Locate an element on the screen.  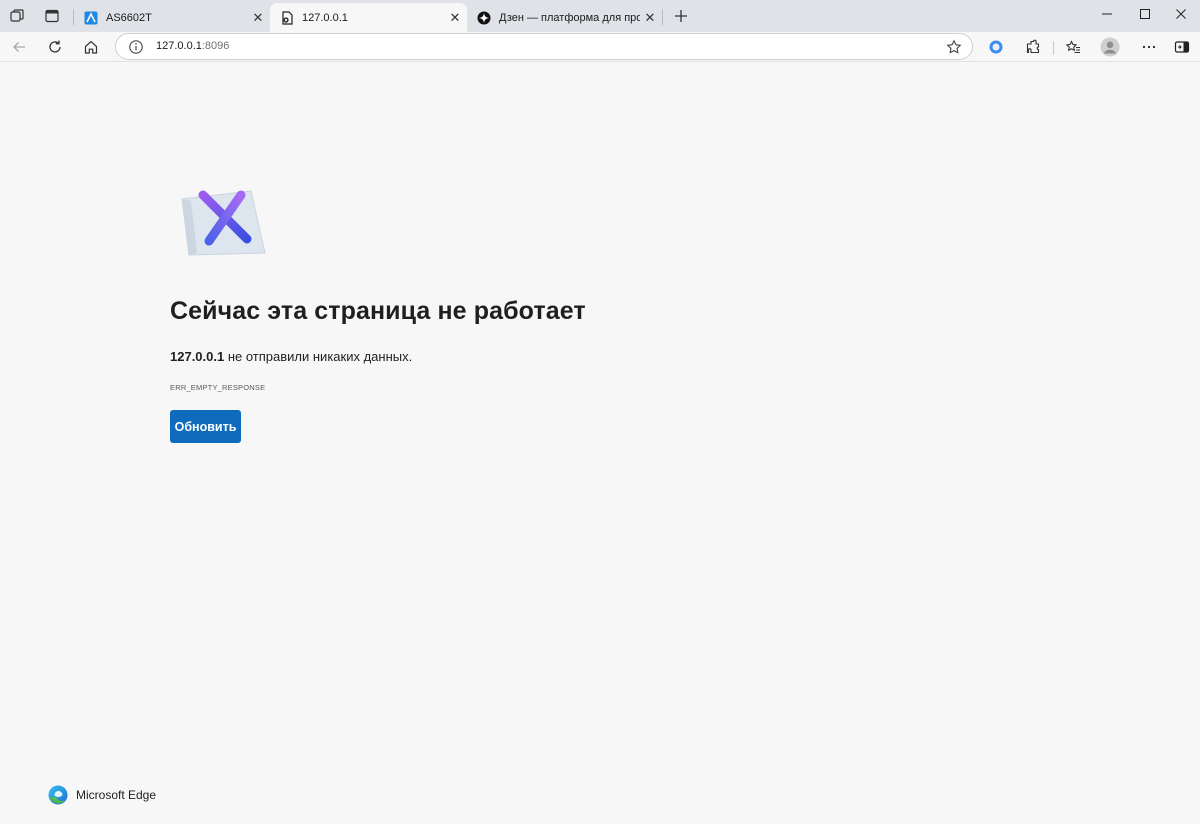
page-error-icon is located at coordinates (287, 17).